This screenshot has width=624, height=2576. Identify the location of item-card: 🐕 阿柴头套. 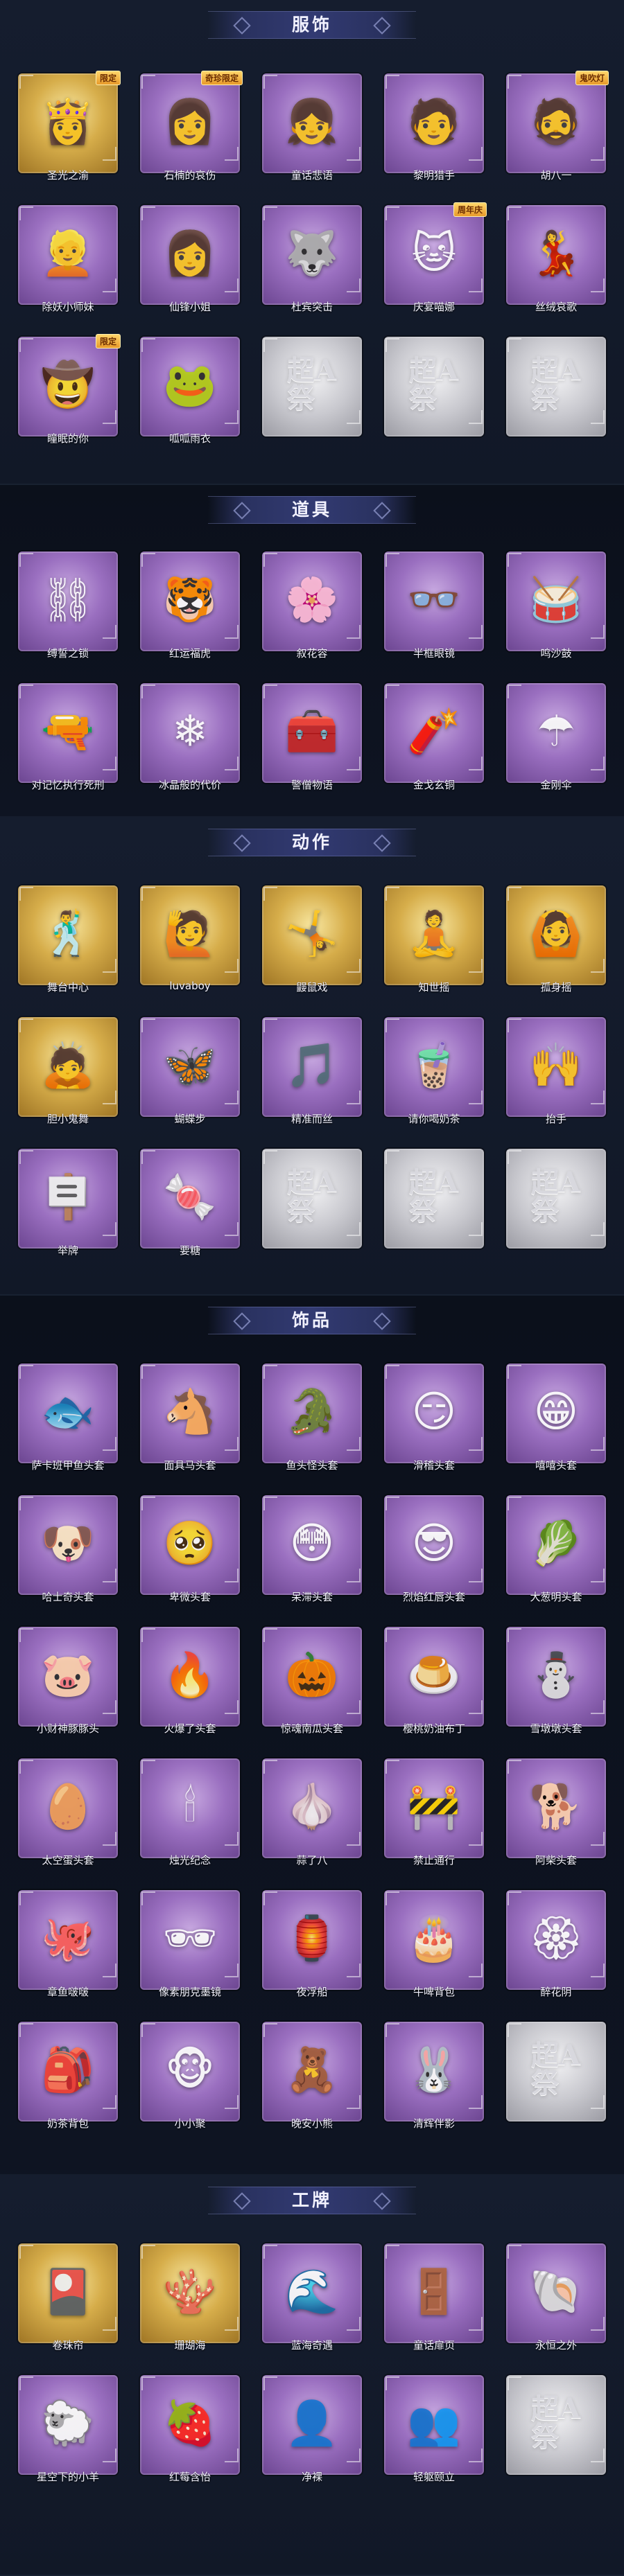
(556, 1811).